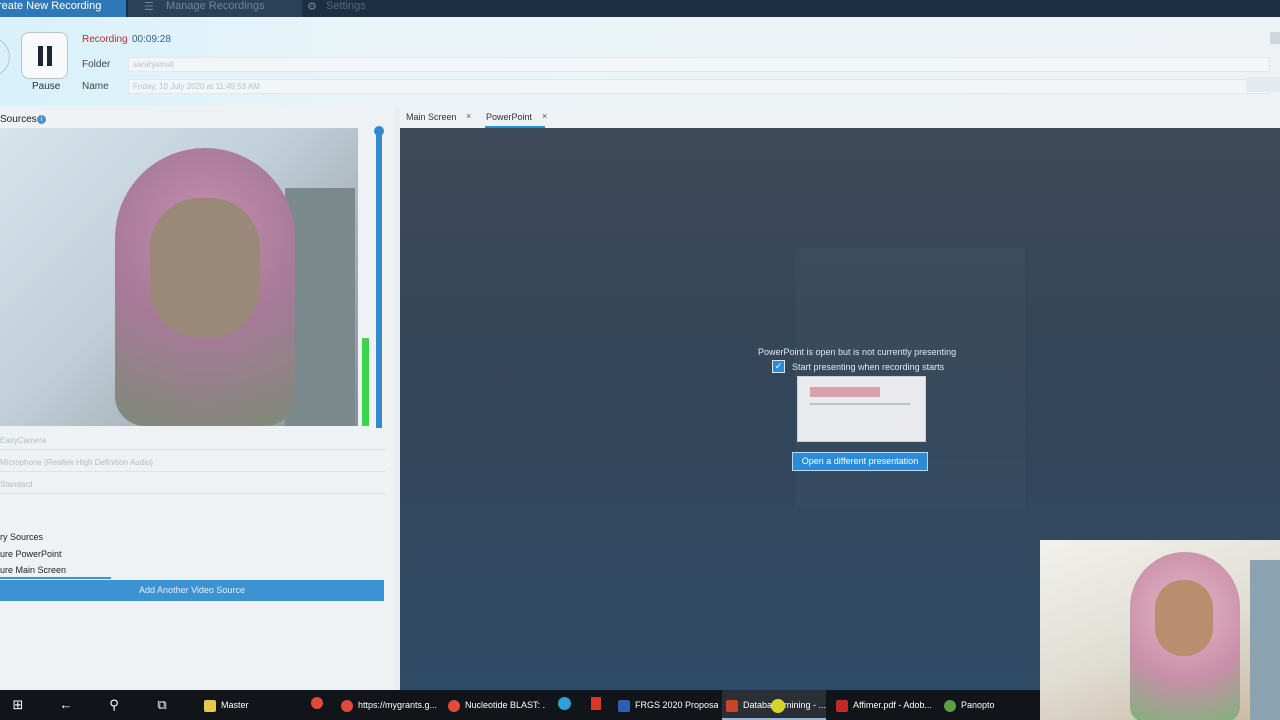  I want to click on tab-manage-label: Manage Recordings, so click(215, 6).